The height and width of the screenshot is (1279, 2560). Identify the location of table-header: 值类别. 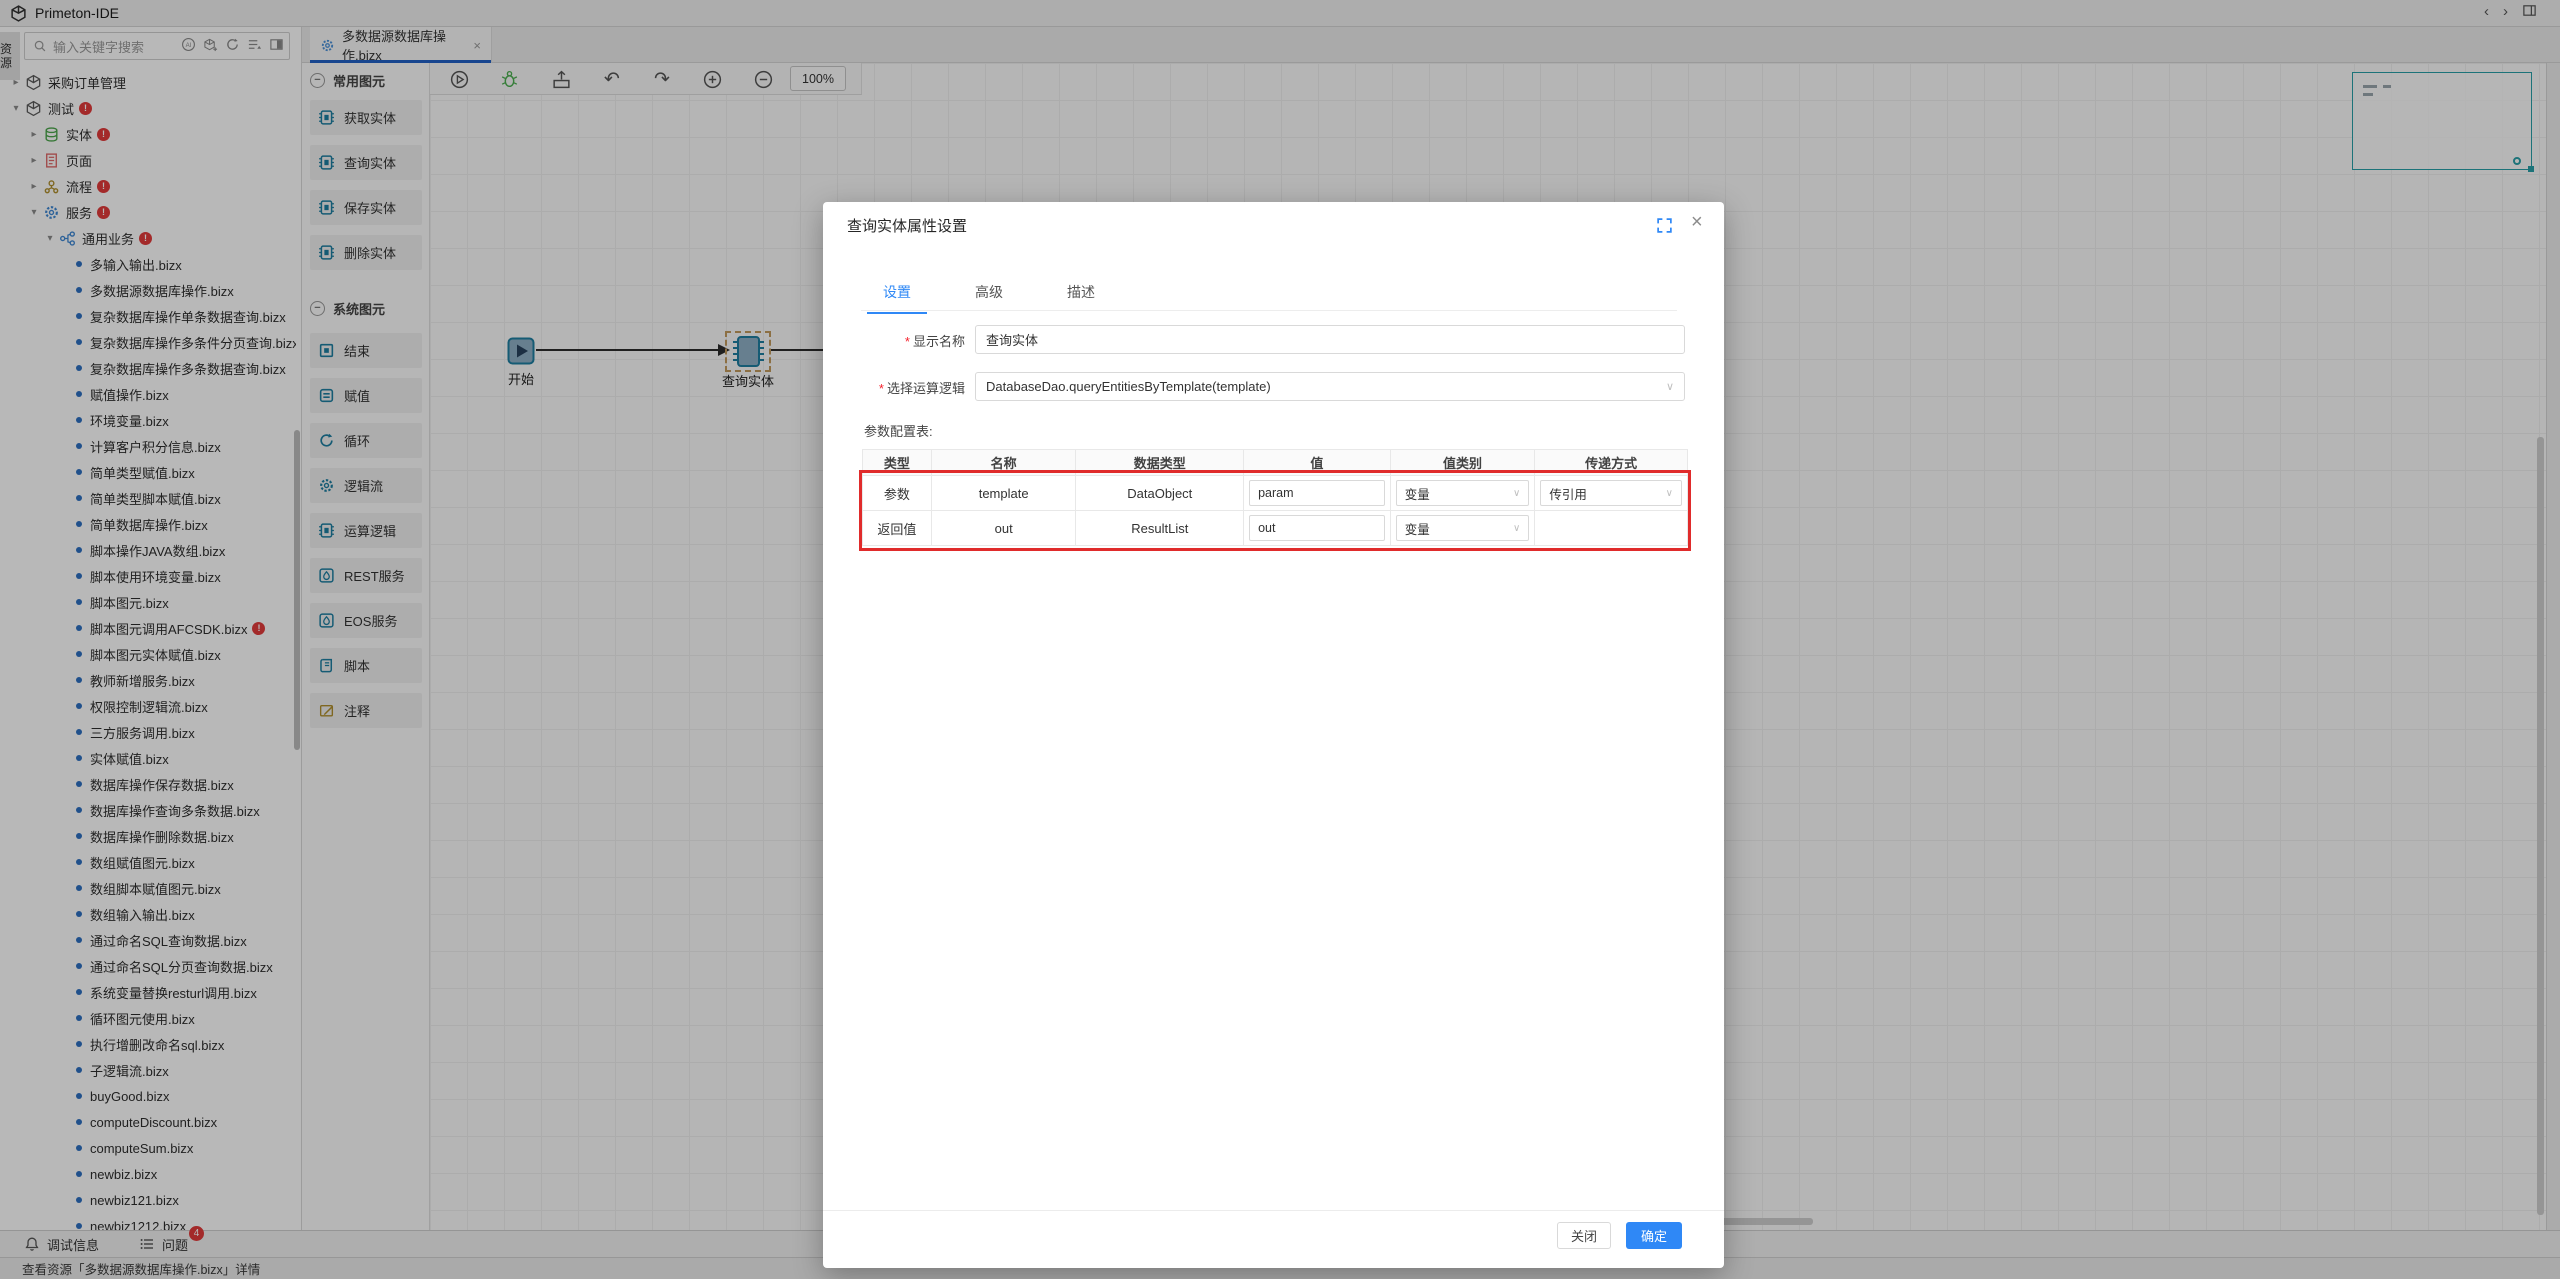
(1463, 462).